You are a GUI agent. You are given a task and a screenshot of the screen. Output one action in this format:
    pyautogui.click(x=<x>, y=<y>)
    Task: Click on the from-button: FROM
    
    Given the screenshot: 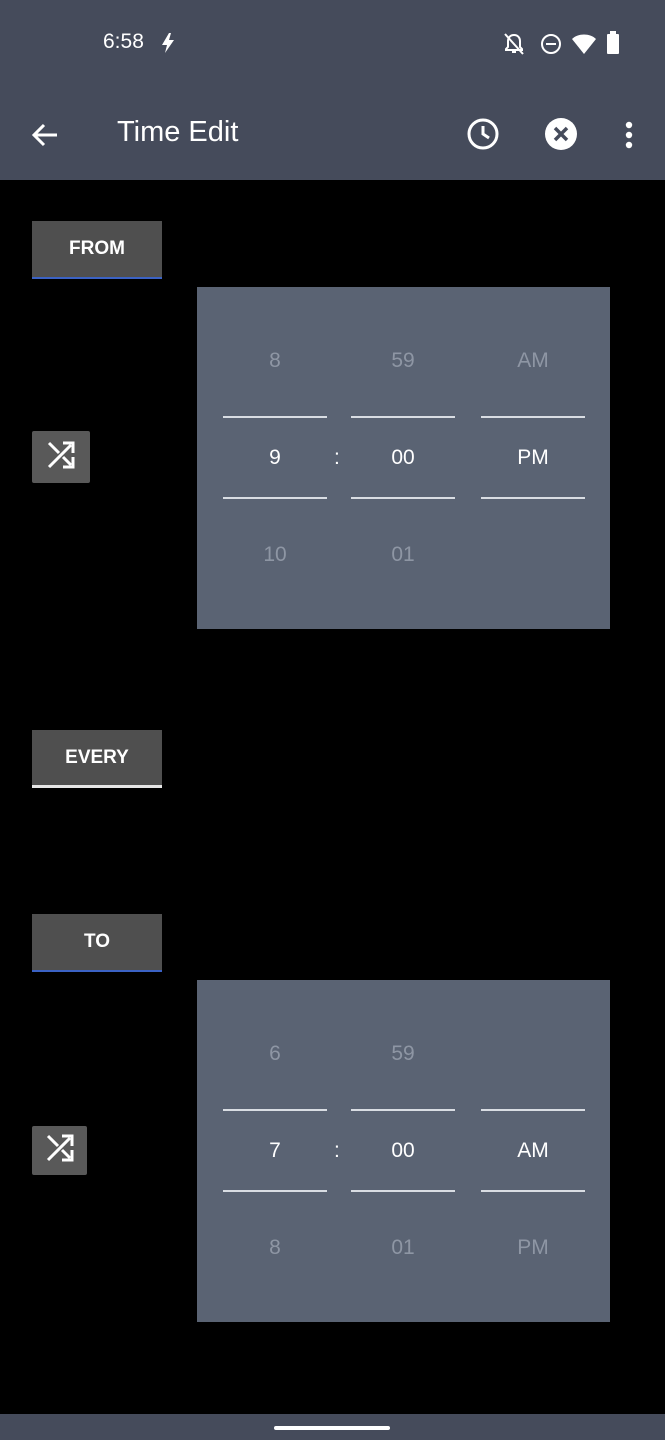 What is the action you would take?
    pyautogui.click(x=97, y=250)
    